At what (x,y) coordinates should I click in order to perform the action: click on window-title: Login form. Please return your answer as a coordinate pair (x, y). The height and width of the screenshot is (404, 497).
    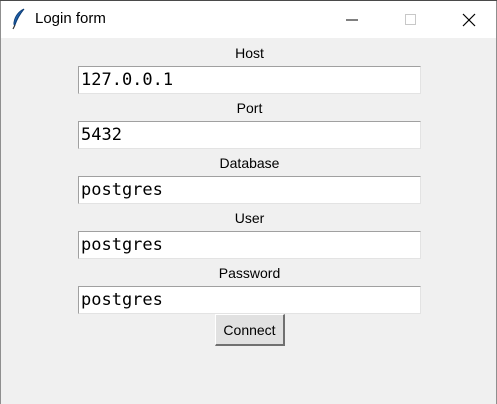
    Looking at the image, I should click on (70, 18).